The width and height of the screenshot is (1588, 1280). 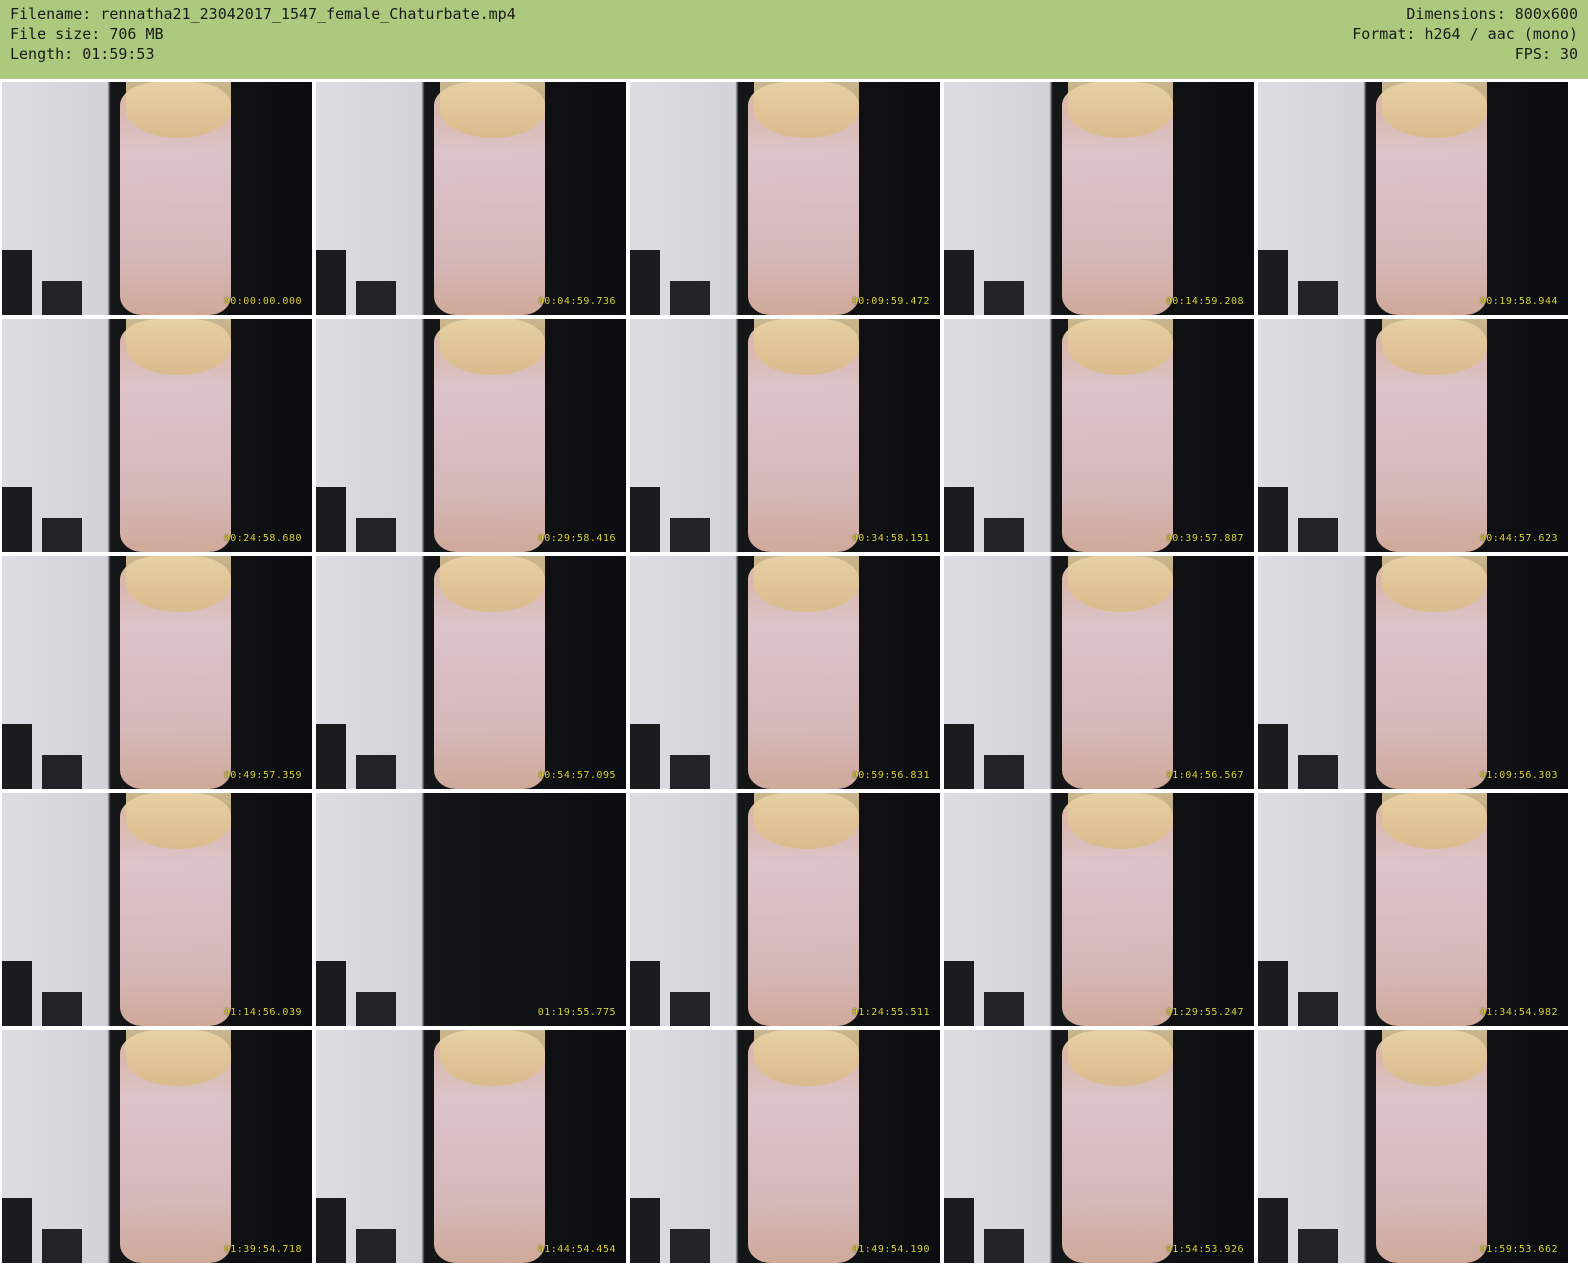 I want to click on thumbnail-timestamp: 00:49:57.359, so click(x=262, y=775).